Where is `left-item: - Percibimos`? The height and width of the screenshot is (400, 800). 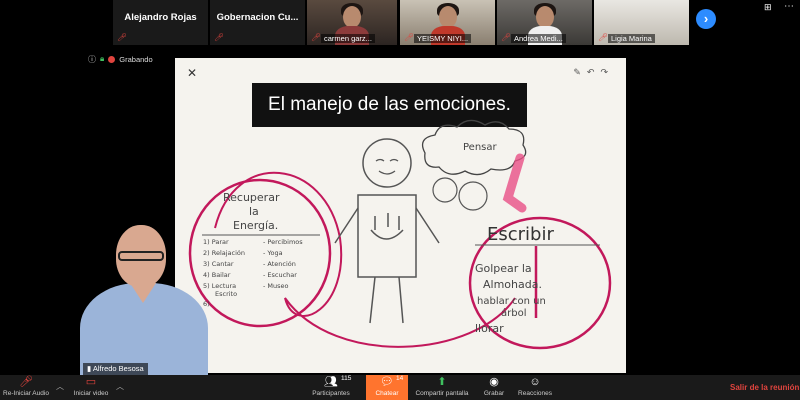
left-item: - Percibimos is located at coordinates (283, 242).